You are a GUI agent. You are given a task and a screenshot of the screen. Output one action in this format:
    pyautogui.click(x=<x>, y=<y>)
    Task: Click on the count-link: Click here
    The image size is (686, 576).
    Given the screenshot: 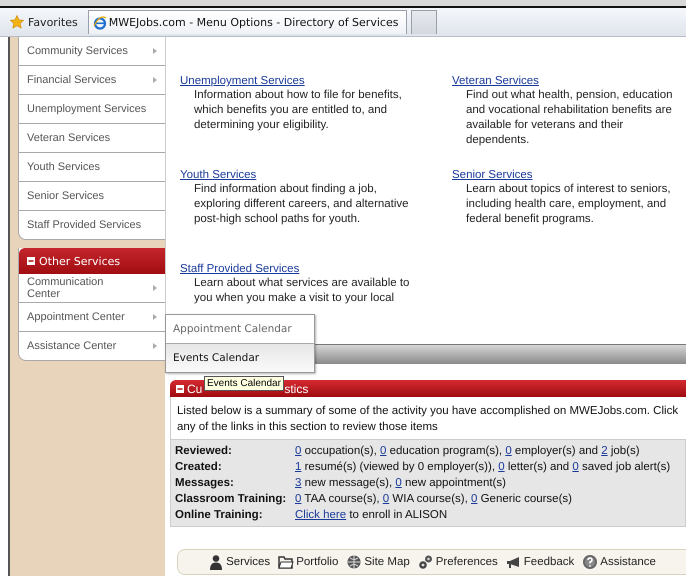 What is the action you would take?
    pyautogui.click(x=320, y=515)
    